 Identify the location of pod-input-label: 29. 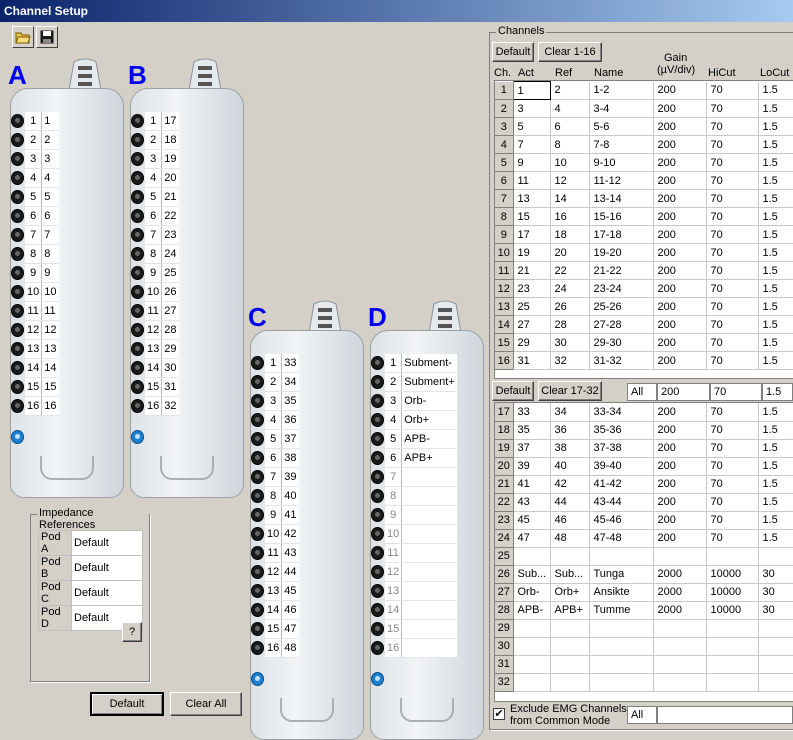
(170, 349).